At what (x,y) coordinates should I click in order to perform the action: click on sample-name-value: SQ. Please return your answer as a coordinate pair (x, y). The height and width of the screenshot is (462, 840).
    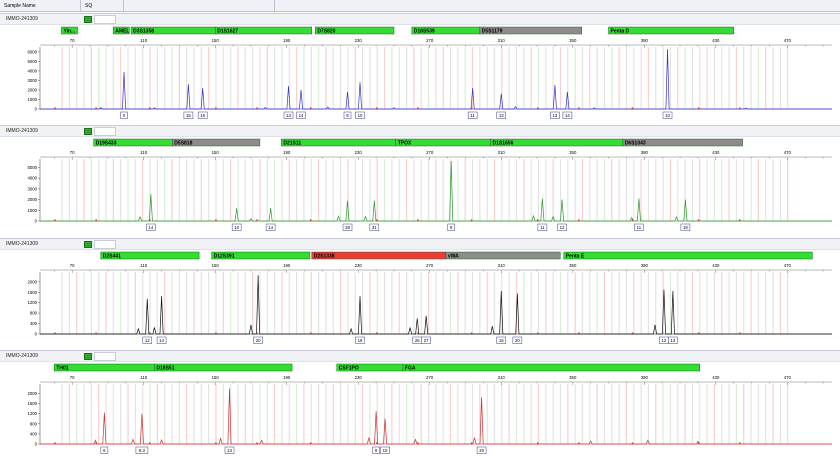
    Looking at the image, I should click on (102, 5).